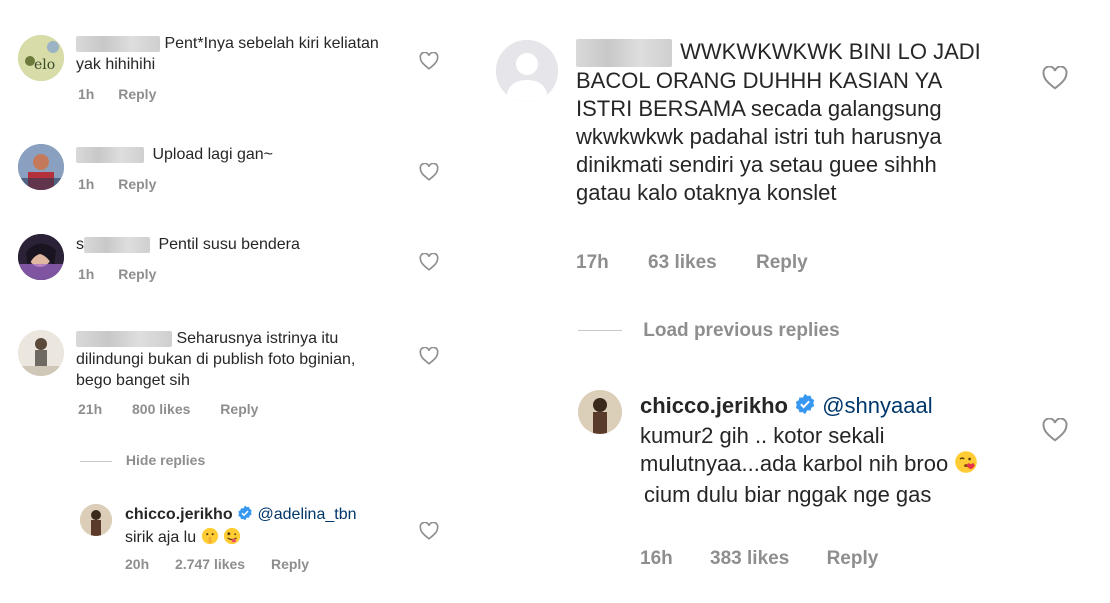 Image resolution: width=1110 pixels, height=603 pixels. What do you see at coordinates (307, 514) in the screenshot?
I see `mention-link: @adelina_tbn` at bounding box center [307, 514].